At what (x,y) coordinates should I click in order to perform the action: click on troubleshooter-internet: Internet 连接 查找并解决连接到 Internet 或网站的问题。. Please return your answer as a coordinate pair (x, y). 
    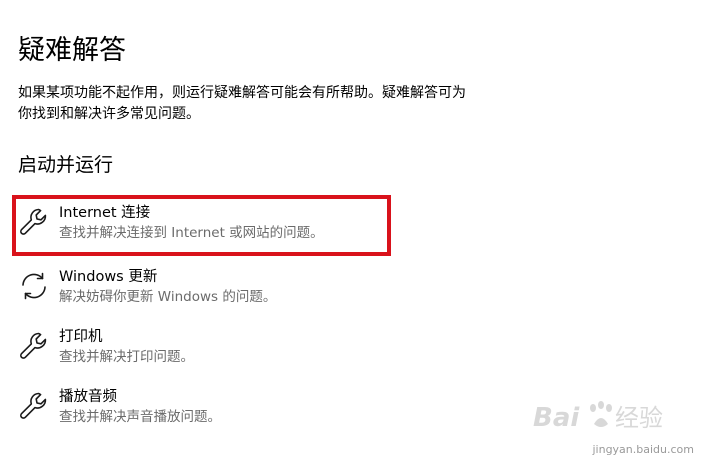
    Looking at the image, I should click on (200, 225).